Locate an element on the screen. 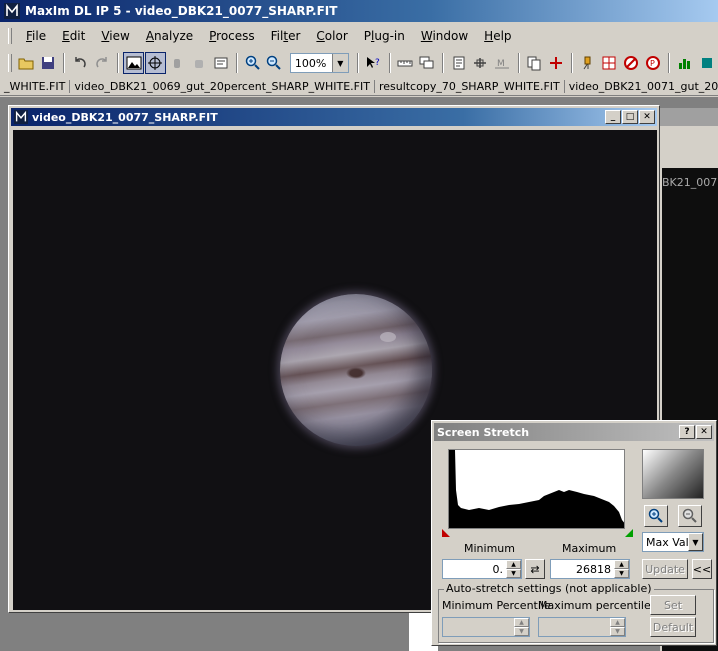 The image size is (718, 651). menu-window: Window is located at coordinates (444, 36).